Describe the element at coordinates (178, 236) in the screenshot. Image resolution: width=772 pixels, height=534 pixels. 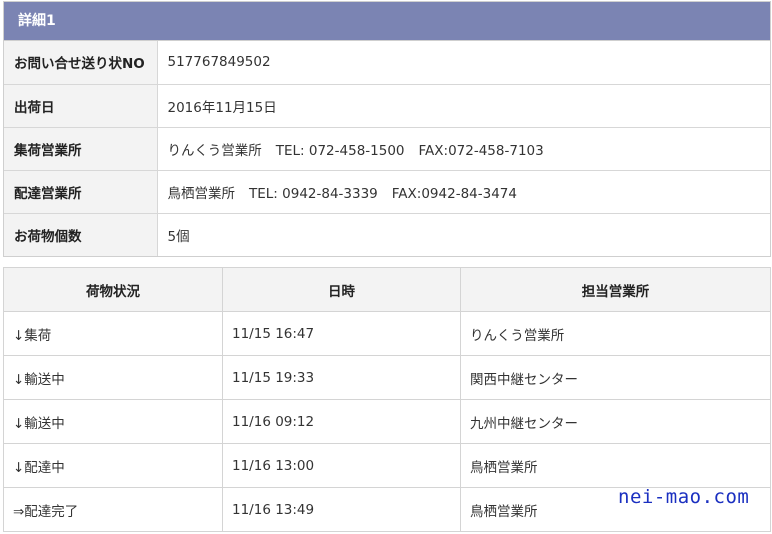
I see `package-count-value: 5個` at that location.